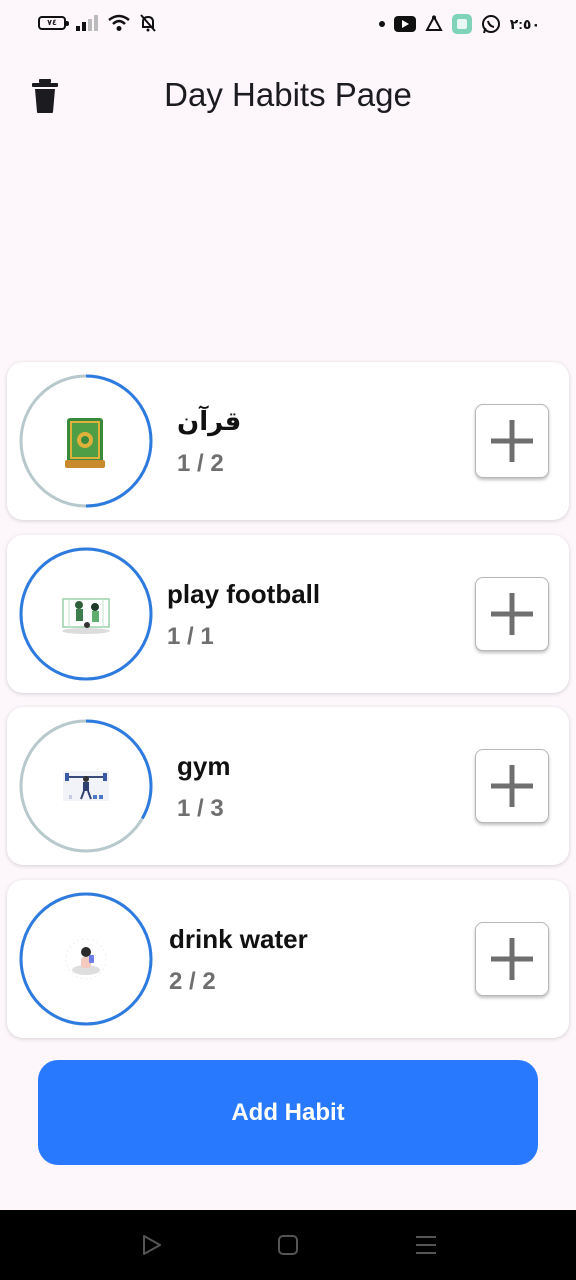 This screenshot has width=576, height=1280. Describe the element at coordinates (288, 959) in the screenshot. I see `habit-card: drink water 2 / 2` at that location.